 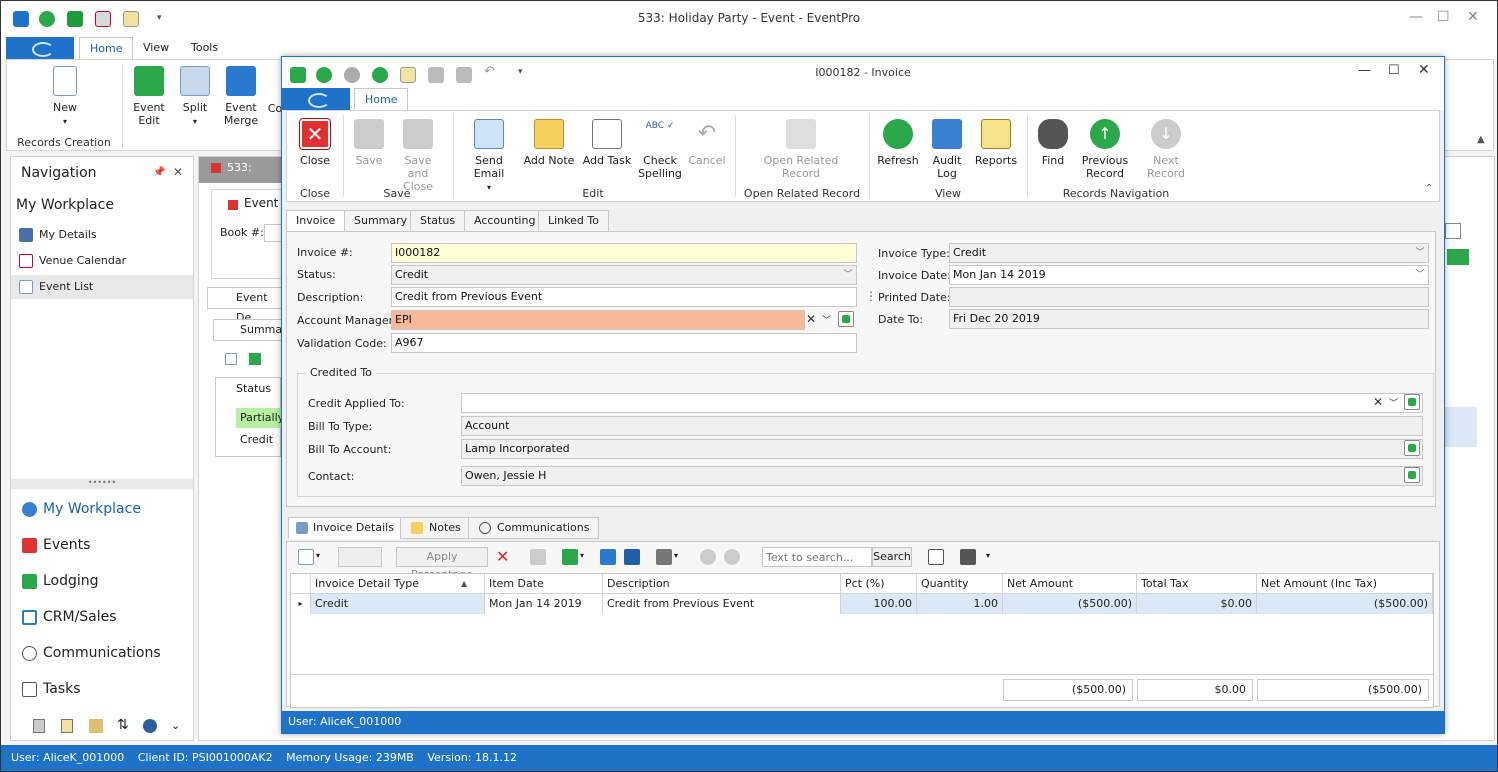 I want to click on save-button: Save, so click(x=369, y=143).